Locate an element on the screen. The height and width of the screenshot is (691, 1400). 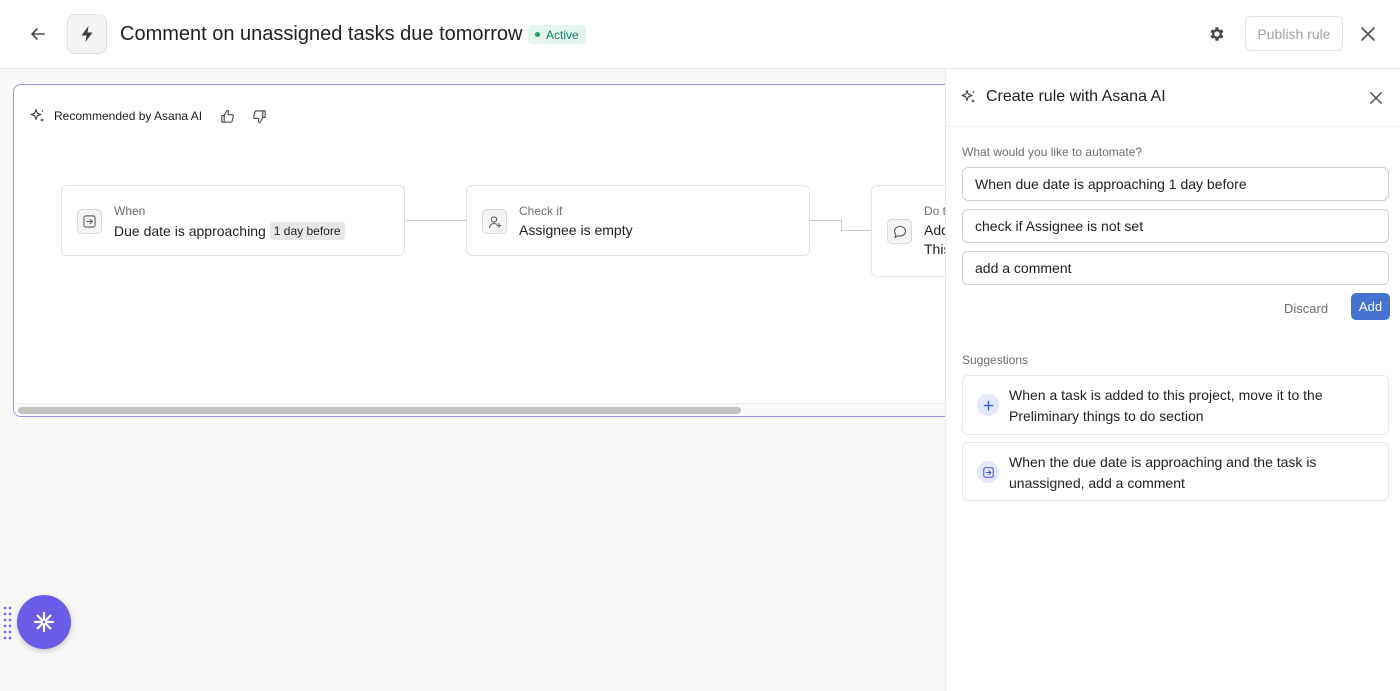
add-button: Add is located at coordinates (1370, 306).